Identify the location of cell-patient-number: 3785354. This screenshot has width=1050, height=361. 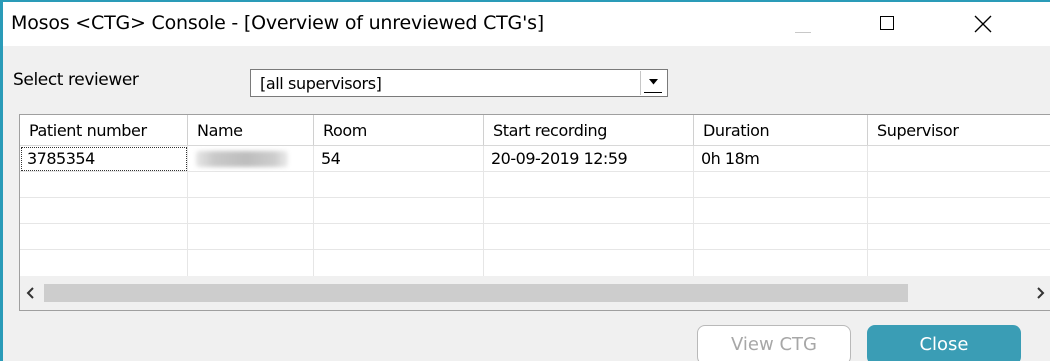
(104, 159).